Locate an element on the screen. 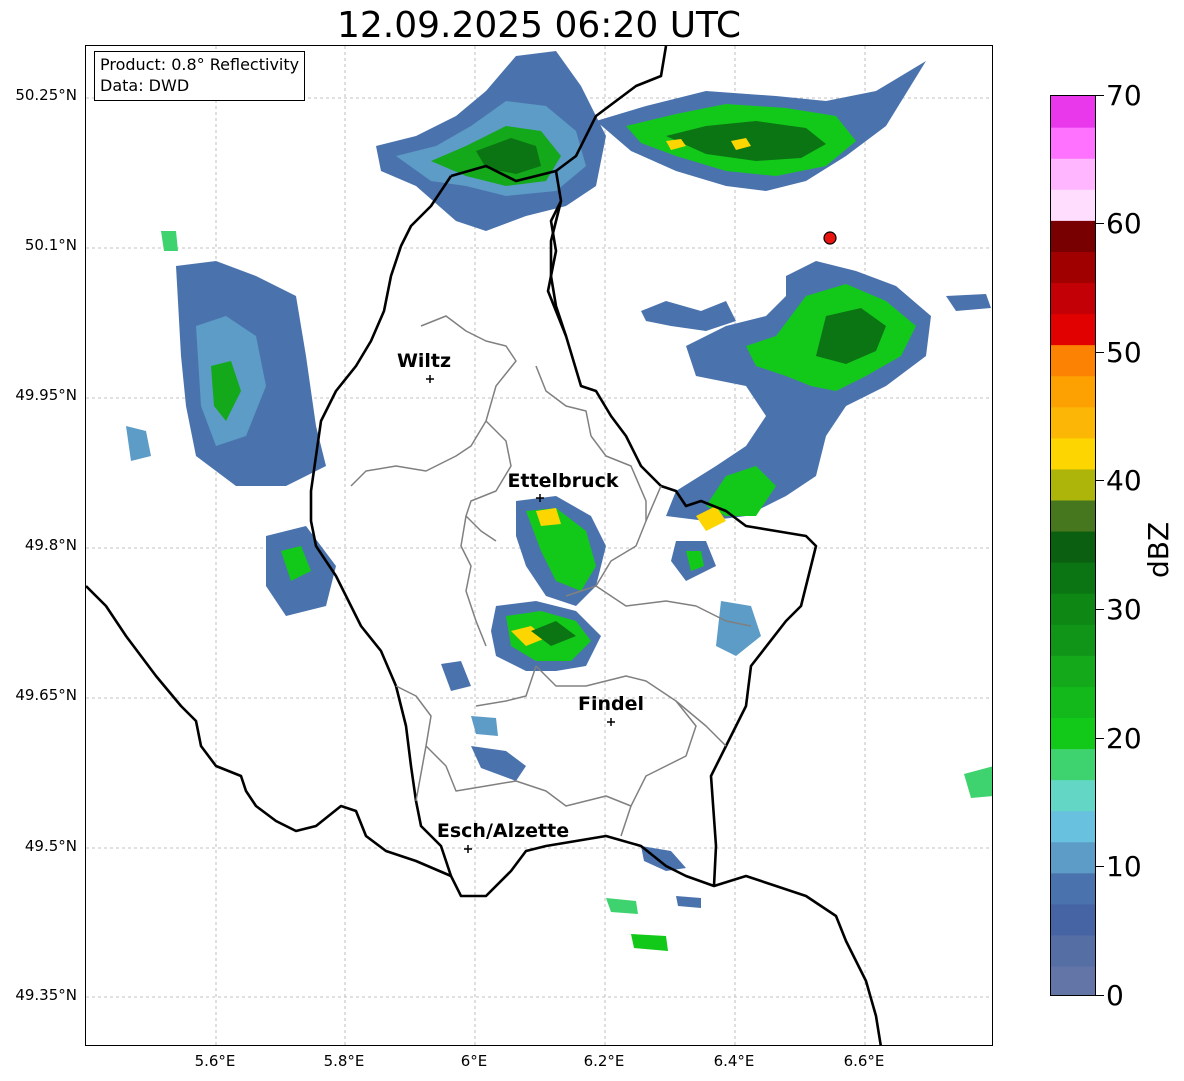 This screenshot has width=1184, height=1081. lat-label: 49.5°N is located at coordinates (50, 846).